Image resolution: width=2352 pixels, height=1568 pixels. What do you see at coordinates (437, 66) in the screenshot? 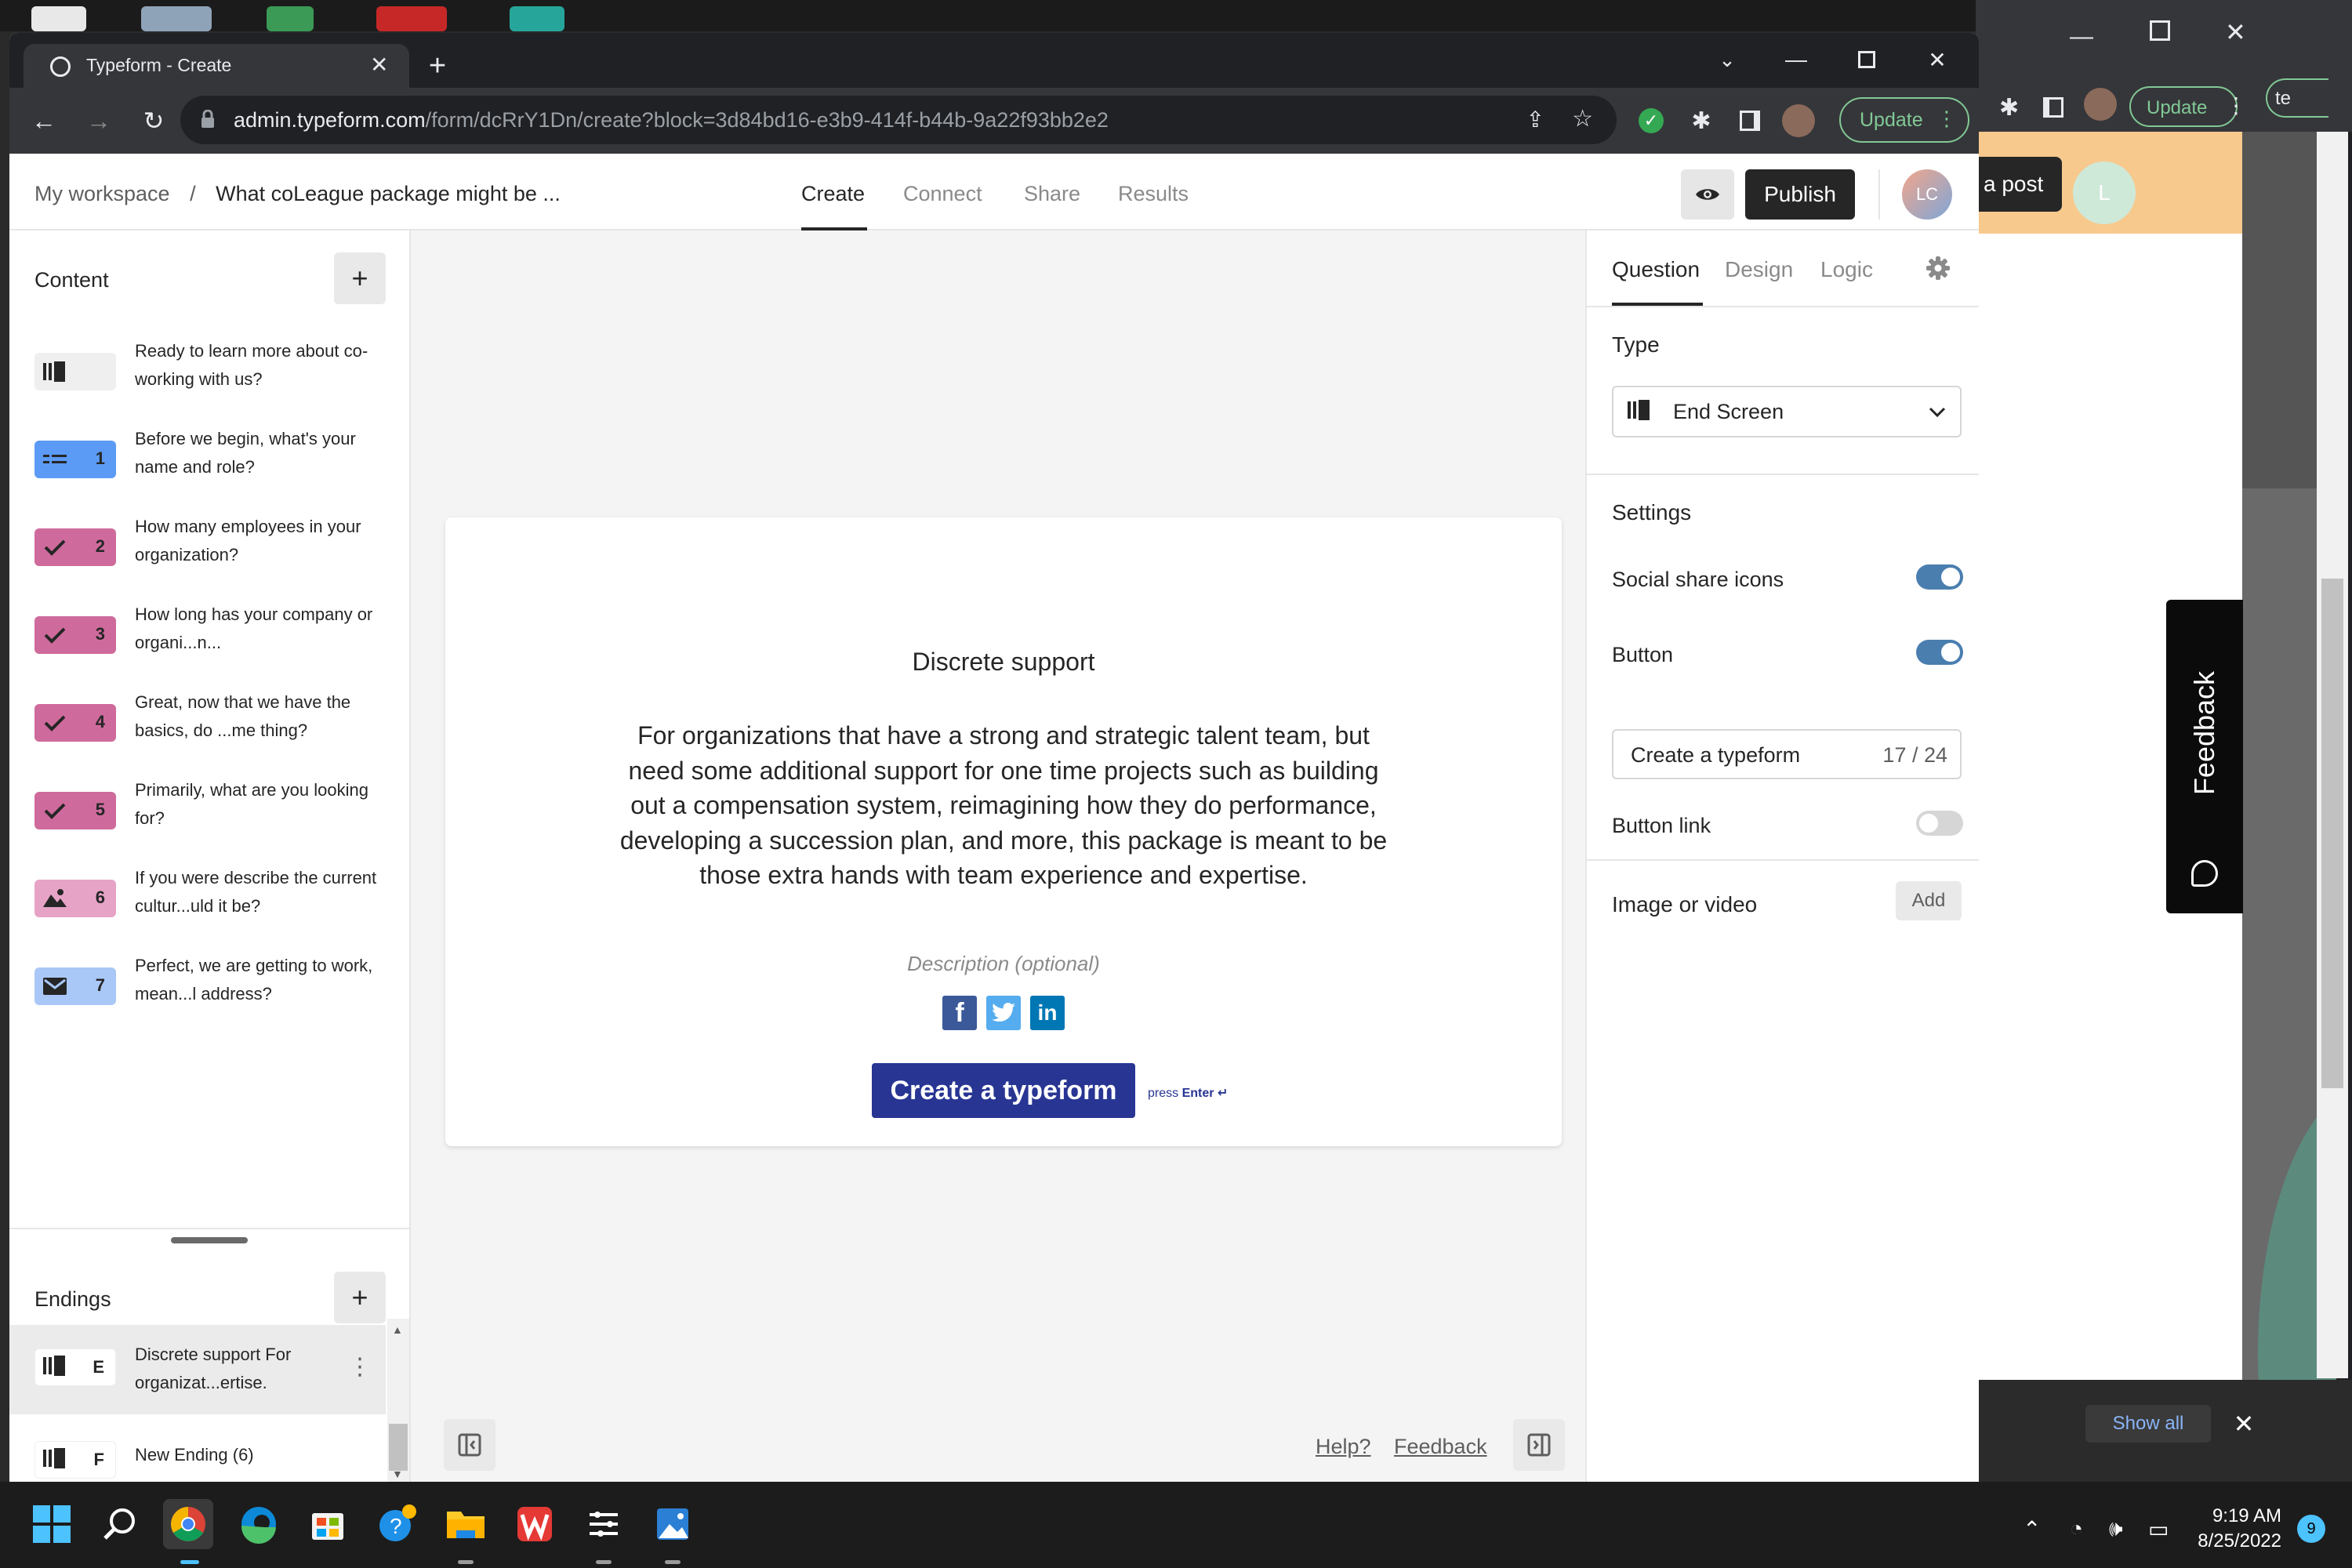
I see `new-tab-button: +` at bounding box center [437, 66].